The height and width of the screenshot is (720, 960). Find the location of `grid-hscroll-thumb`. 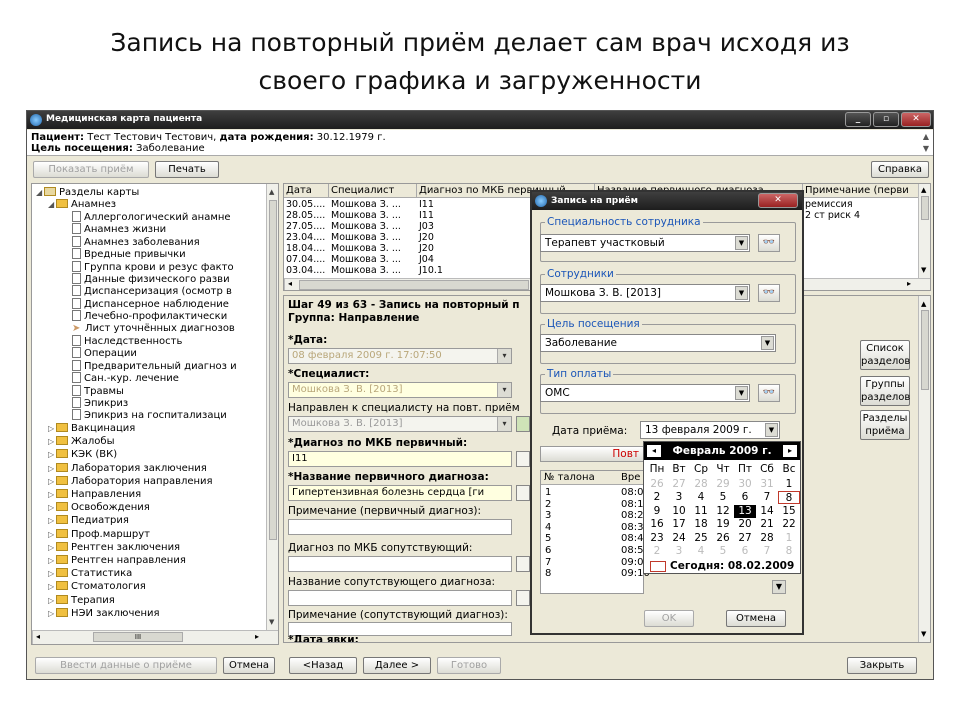

grid-hscroll-thumb is located at coordinates (414, 285).